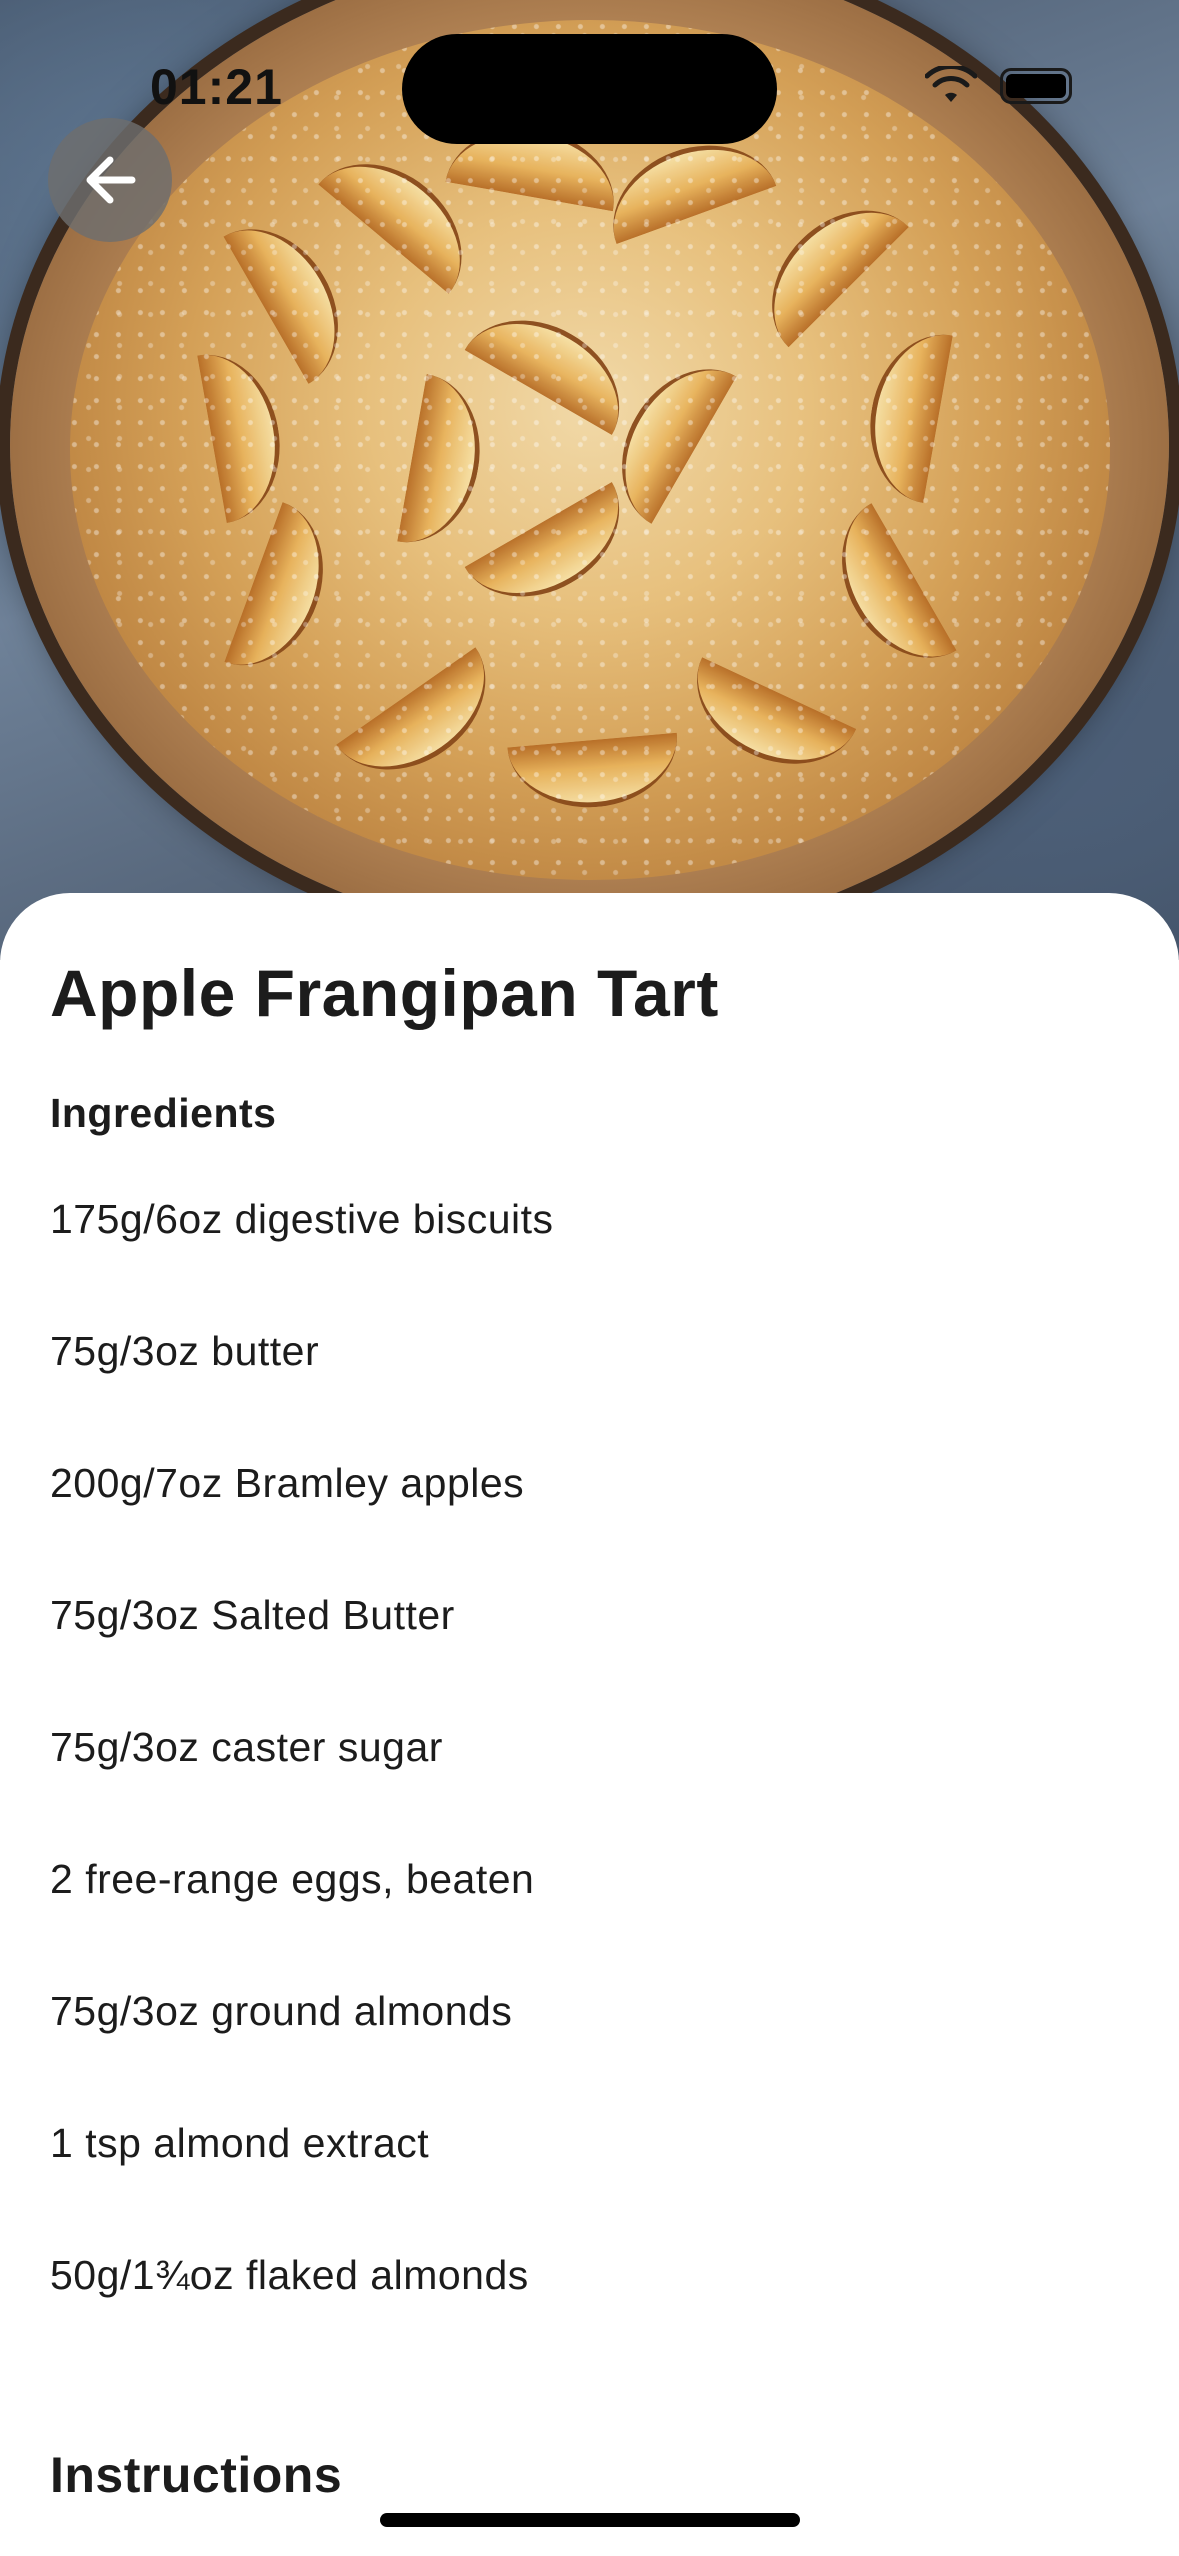 This screenshot has height=2556, width=1179. I want to click on back-button, so click(110, 180).